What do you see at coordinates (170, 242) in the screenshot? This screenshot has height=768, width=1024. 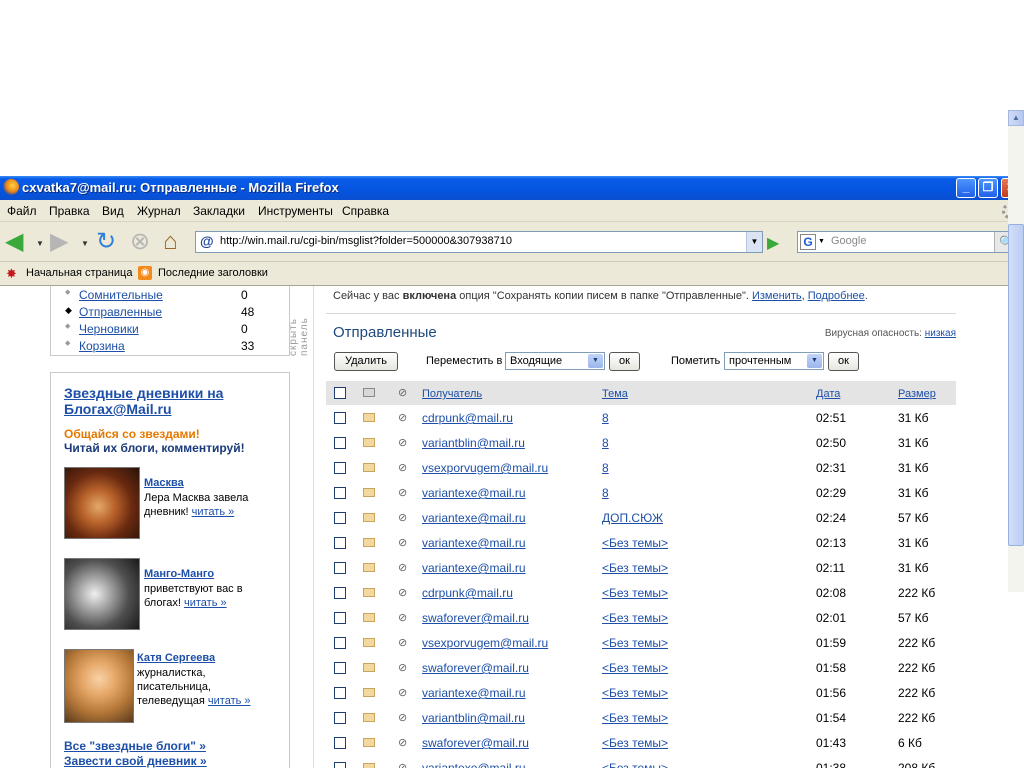 I see `home-icon: ⌂` at bounding box center [170, 242].